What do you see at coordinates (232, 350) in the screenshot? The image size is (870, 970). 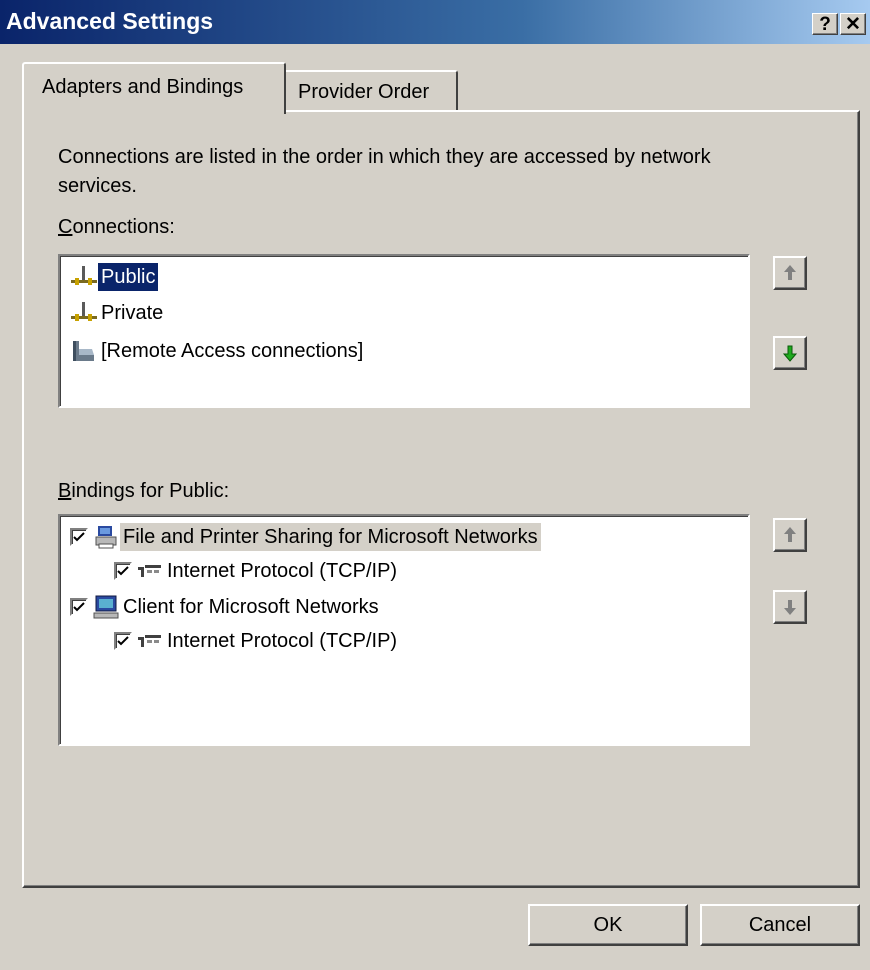 I see `item-label: [Remote Access connections]` at bounding box center [232, 350].